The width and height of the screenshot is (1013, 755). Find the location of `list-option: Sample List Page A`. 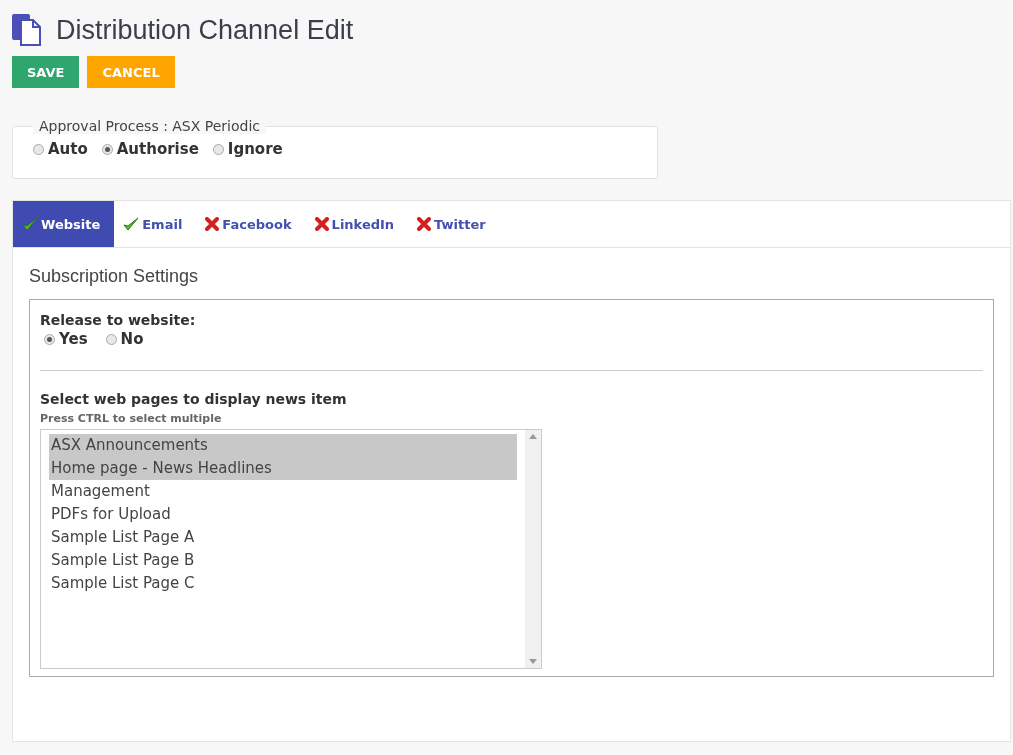

list-option: Sample List Page A is located at coordinates (283, 537).